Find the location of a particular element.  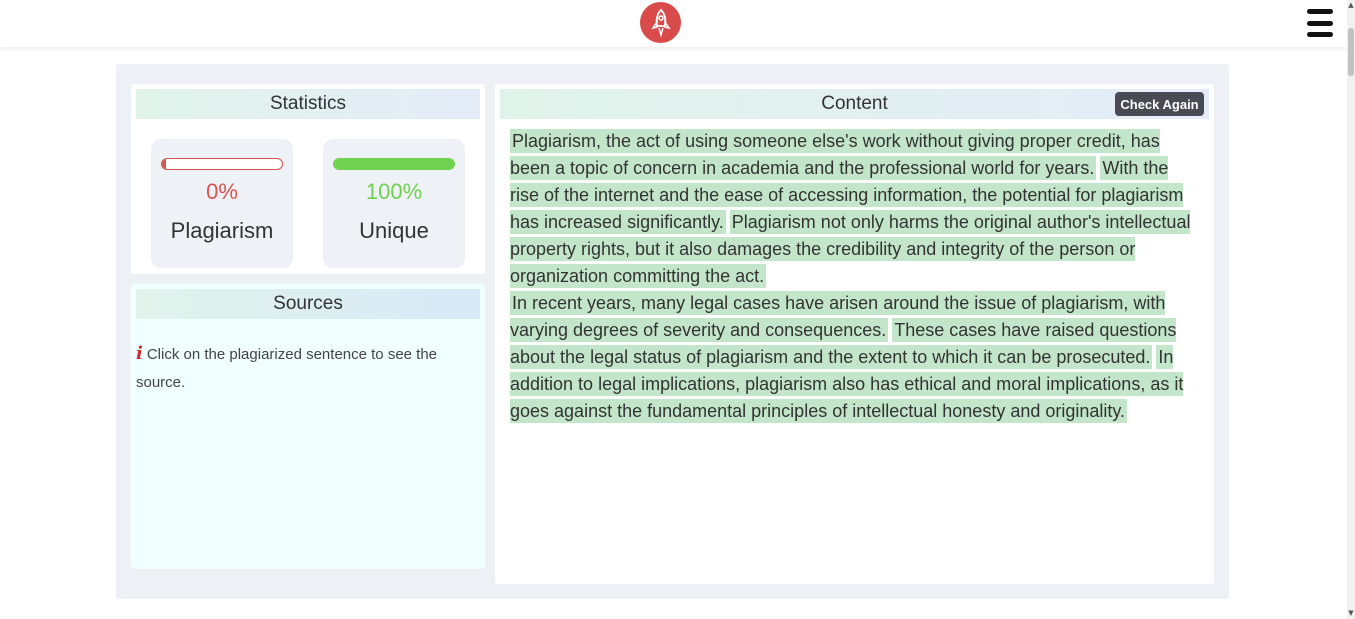

top-navbar is located at coordinates (673, 23).